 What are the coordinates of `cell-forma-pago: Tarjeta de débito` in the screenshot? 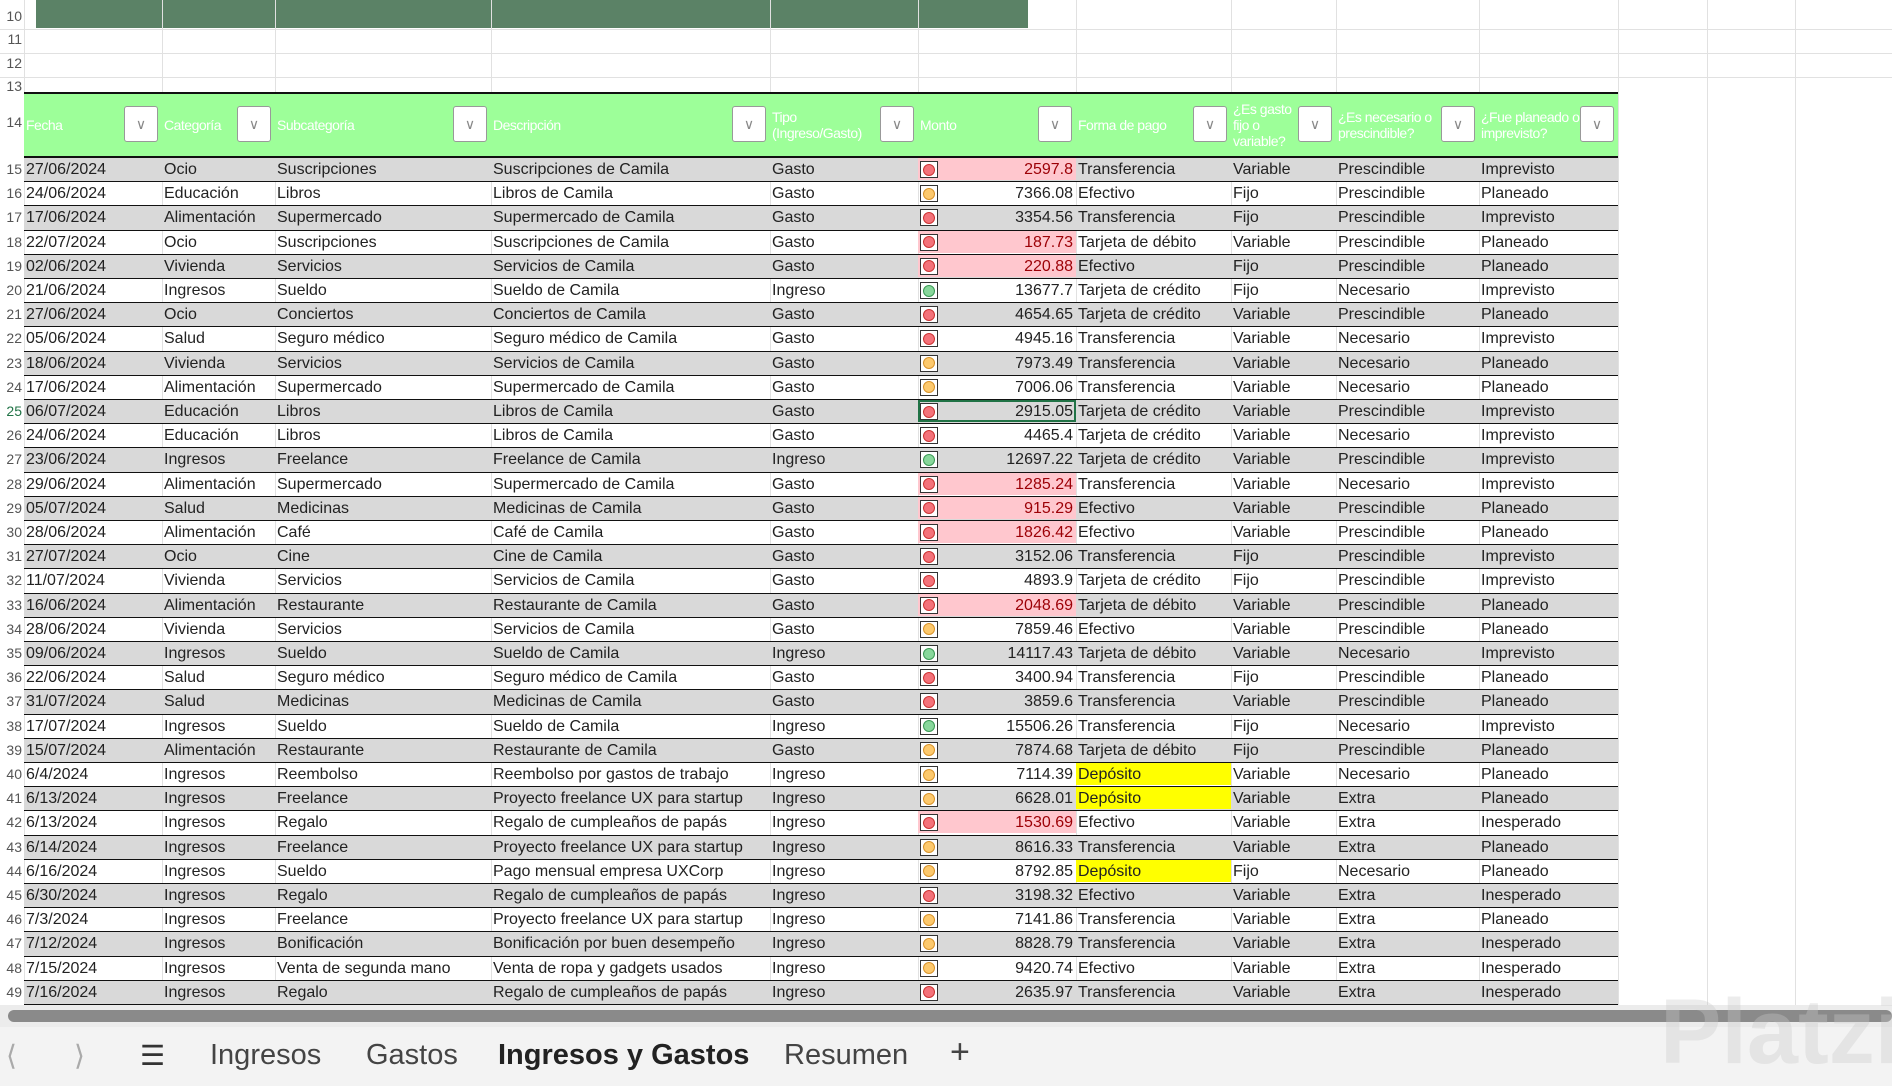 It's located at (1153, 653).